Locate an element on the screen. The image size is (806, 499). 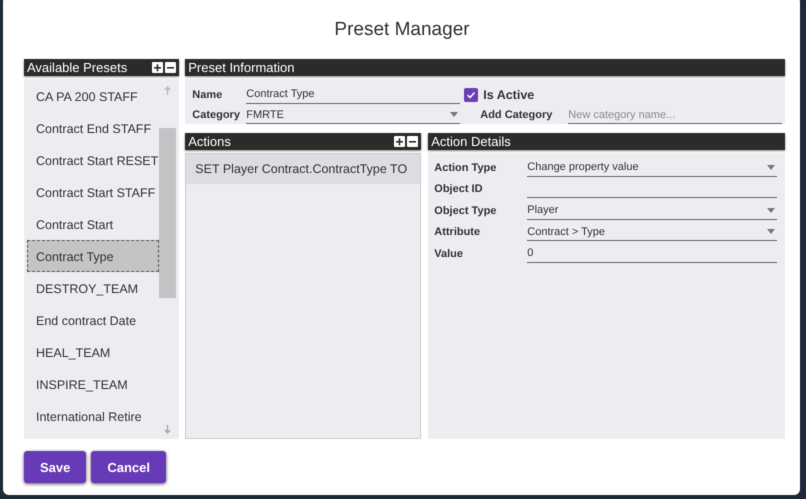
panel-title: Preset Information is located at coordinates (242, 67).